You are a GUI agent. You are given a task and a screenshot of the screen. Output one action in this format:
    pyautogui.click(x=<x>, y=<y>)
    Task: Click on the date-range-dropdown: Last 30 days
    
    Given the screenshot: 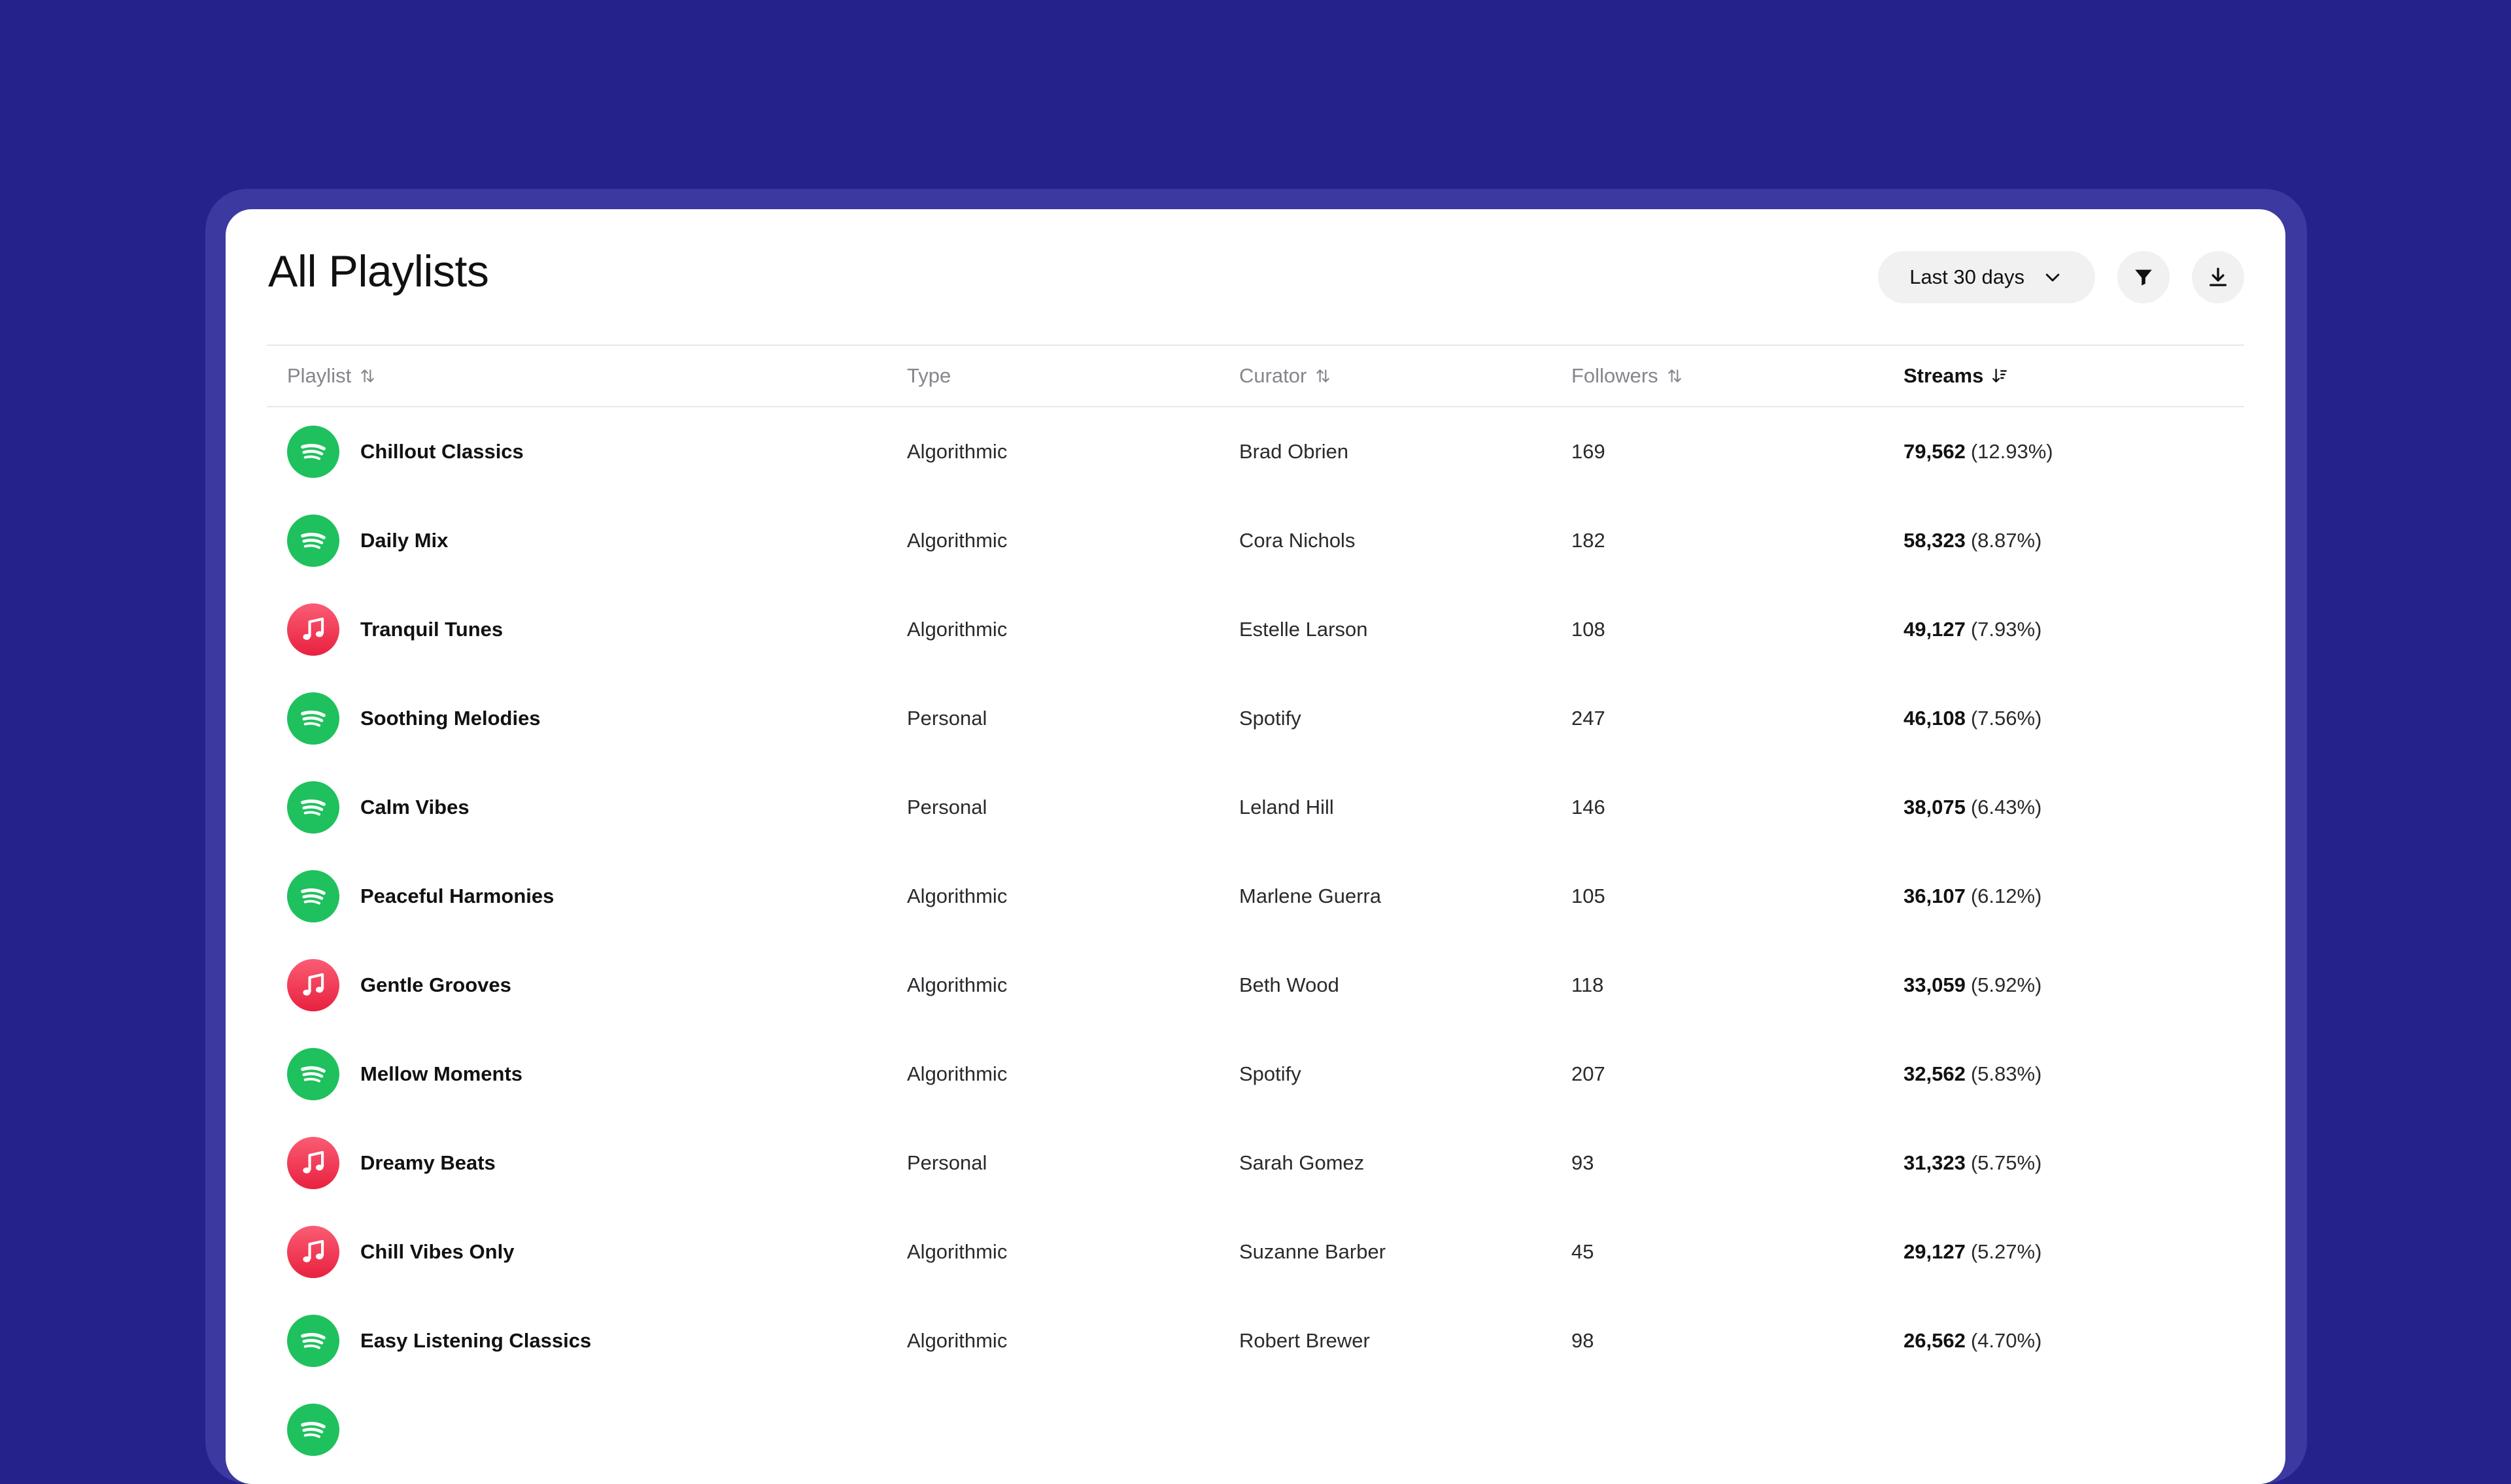 What is the action you would take?
    pyautogui.click(x=1986, y=277)
    